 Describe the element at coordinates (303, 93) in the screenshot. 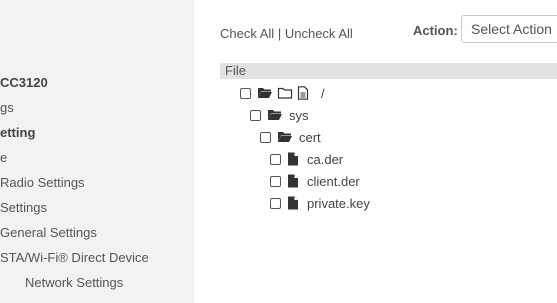

I see `file-outline-icon` at that location.